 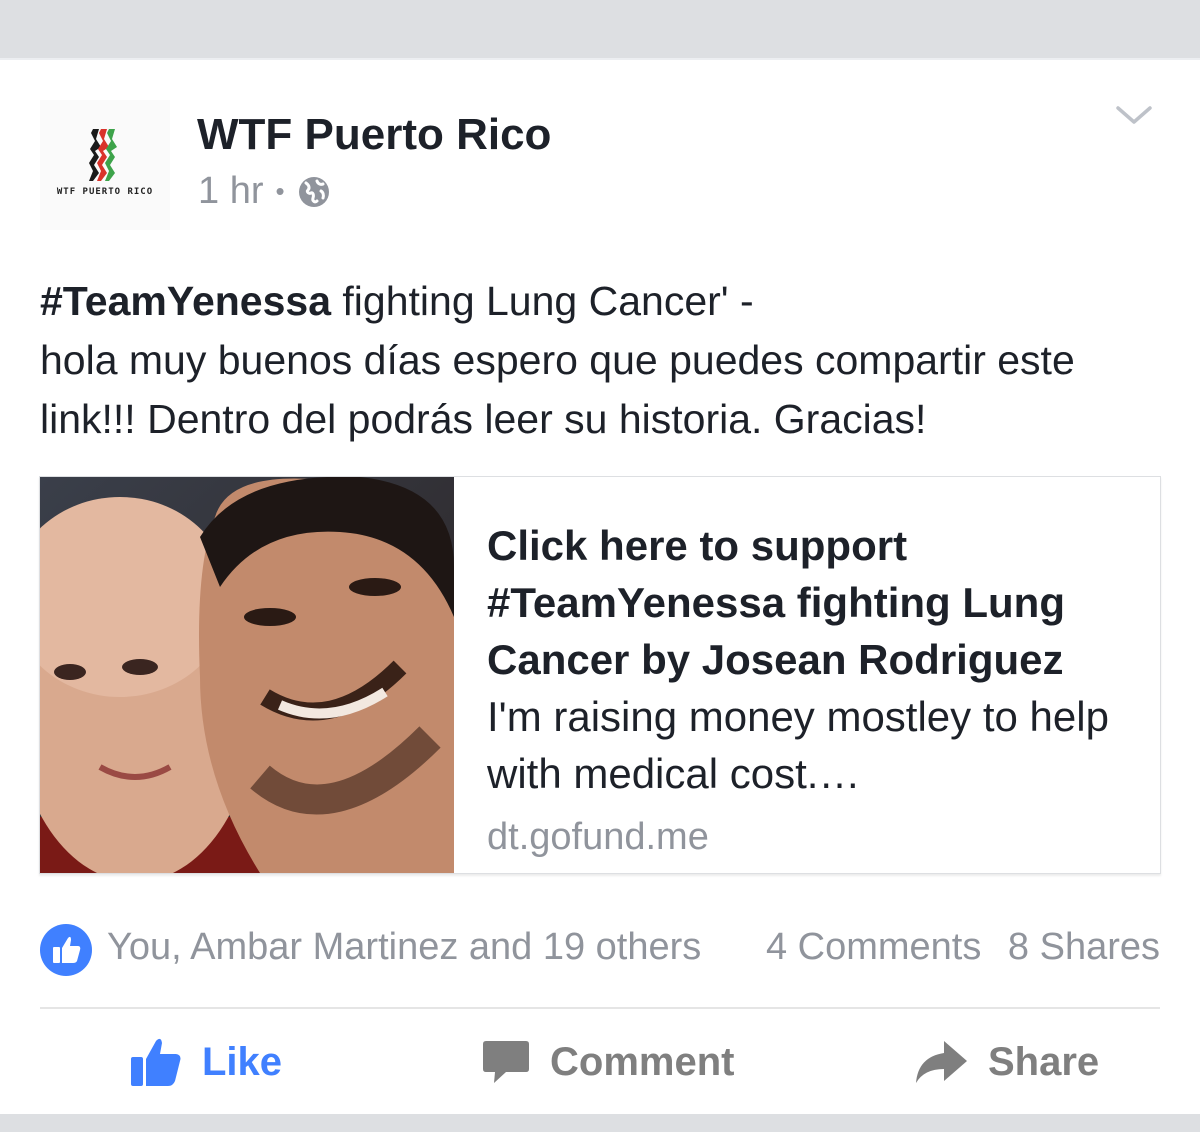 I want to click on like-button: Like, so click(x=206, y=1062).